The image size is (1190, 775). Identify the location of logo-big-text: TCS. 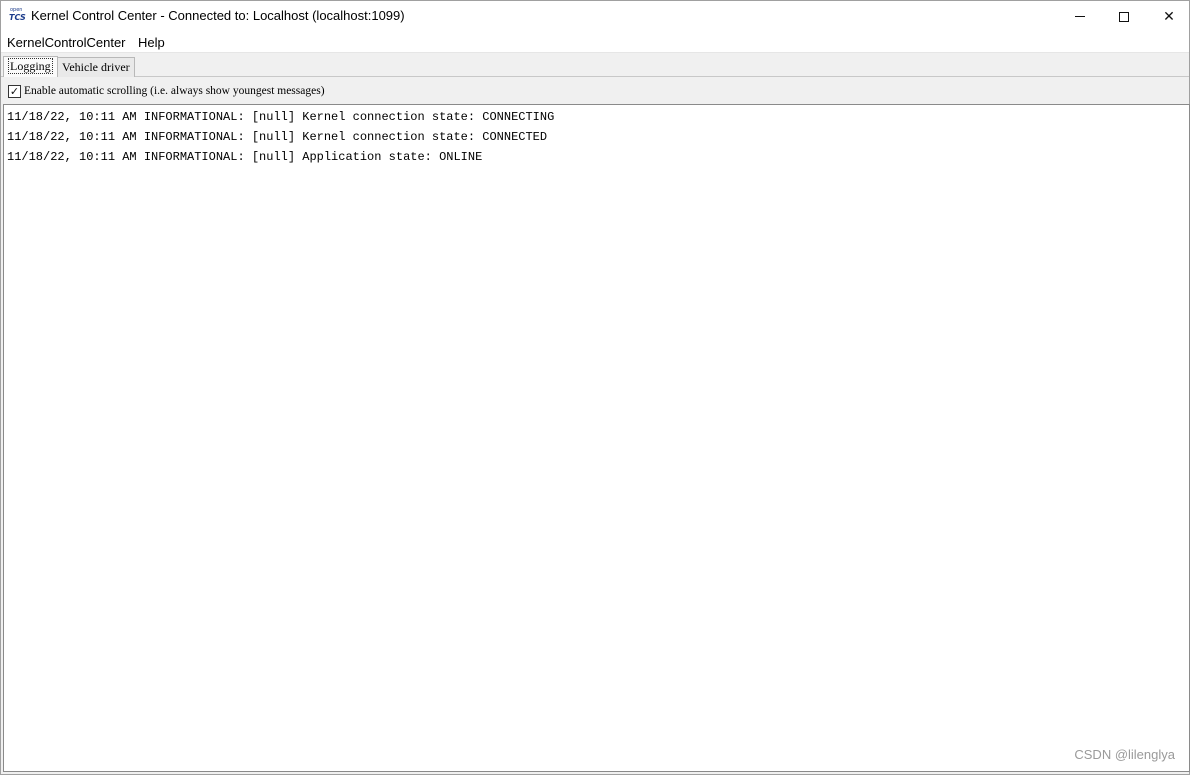
(17, 17).